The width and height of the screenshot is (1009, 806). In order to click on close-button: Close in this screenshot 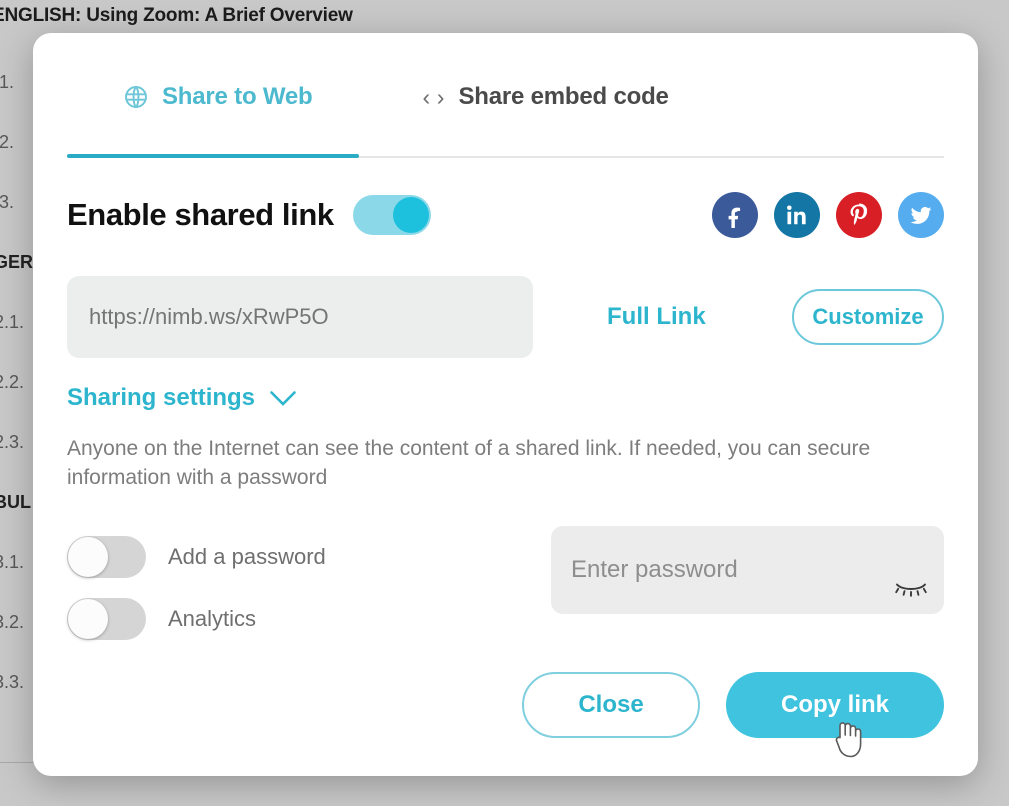, I will do `click(611, 705)`.